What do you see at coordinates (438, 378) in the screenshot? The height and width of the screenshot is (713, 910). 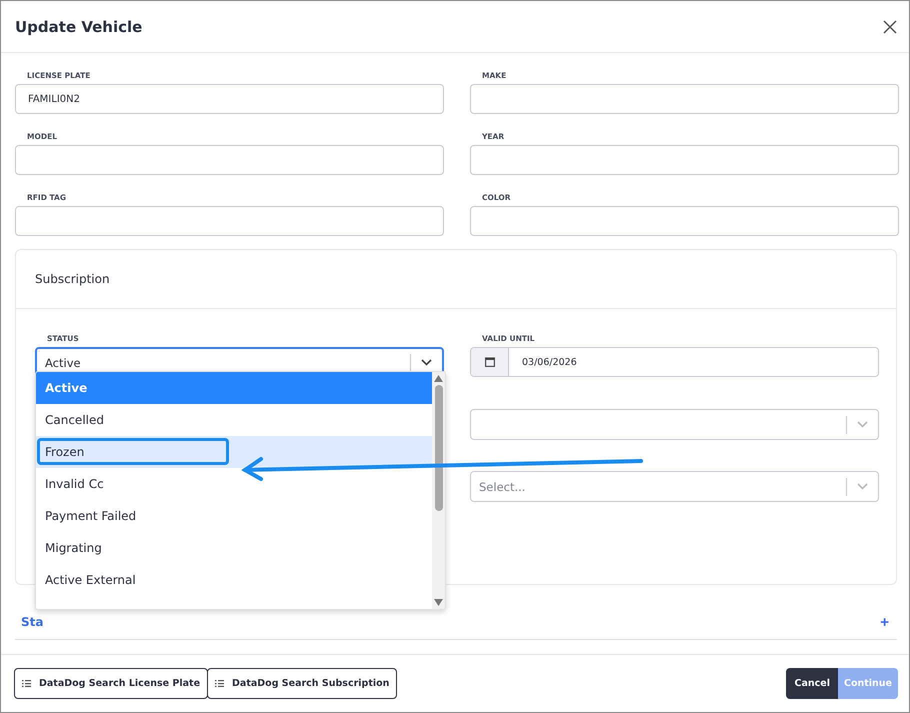 I see `scroll-up-icon` at bounding box center [438, 378].